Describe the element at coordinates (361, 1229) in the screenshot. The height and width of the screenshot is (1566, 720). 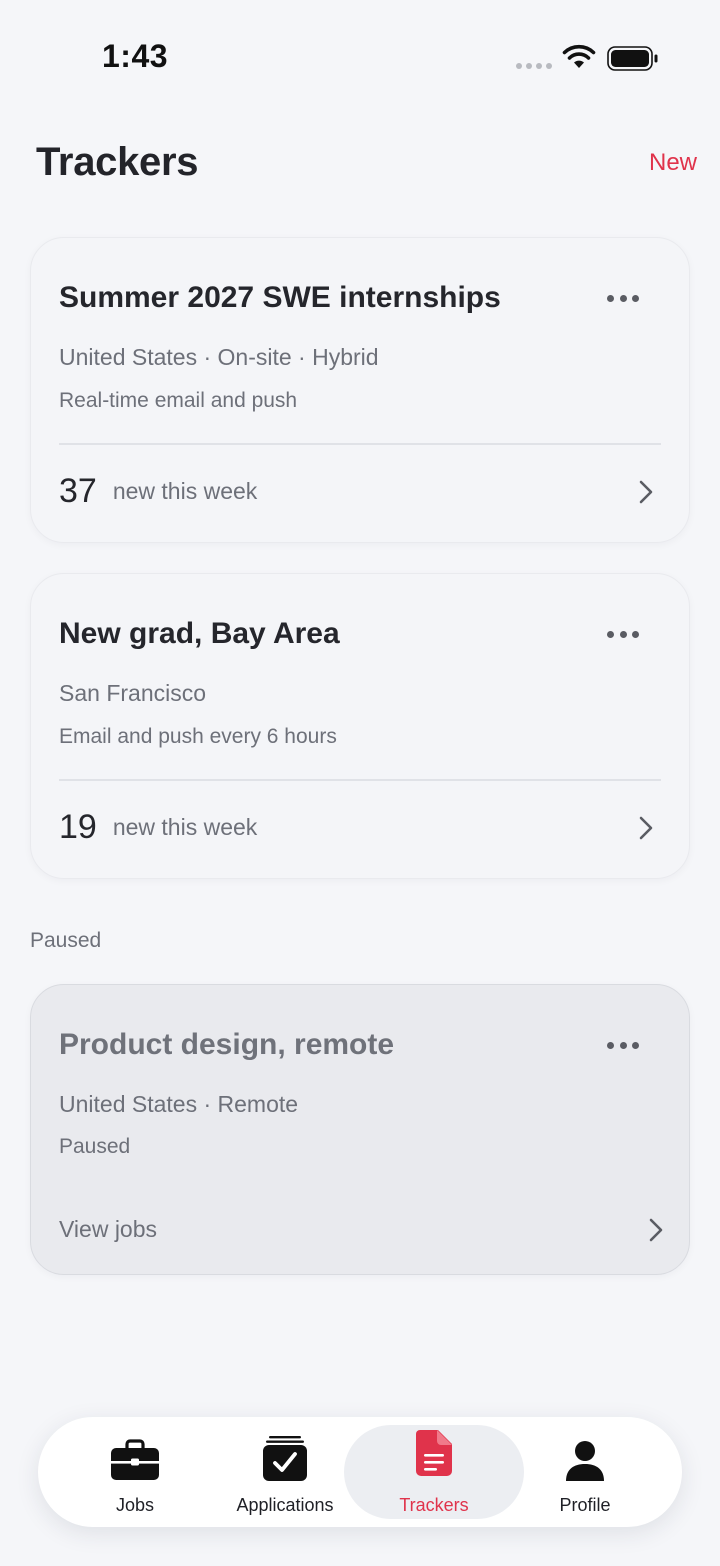
I see `view-jobs-row: View jobs` at that location.